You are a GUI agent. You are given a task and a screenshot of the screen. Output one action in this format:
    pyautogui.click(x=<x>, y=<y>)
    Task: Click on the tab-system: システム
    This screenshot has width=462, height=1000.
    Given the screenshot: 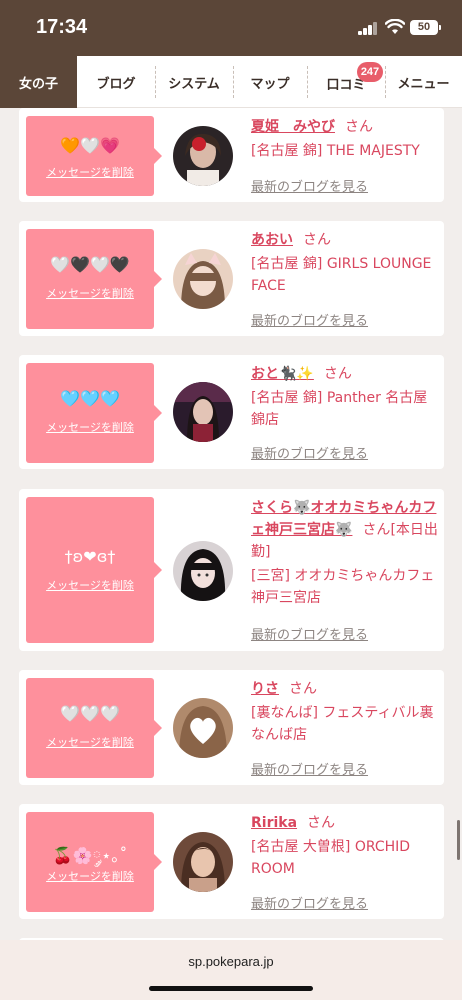 What is the action you would take?
    pyautogui.click(x=194, y=82)
    